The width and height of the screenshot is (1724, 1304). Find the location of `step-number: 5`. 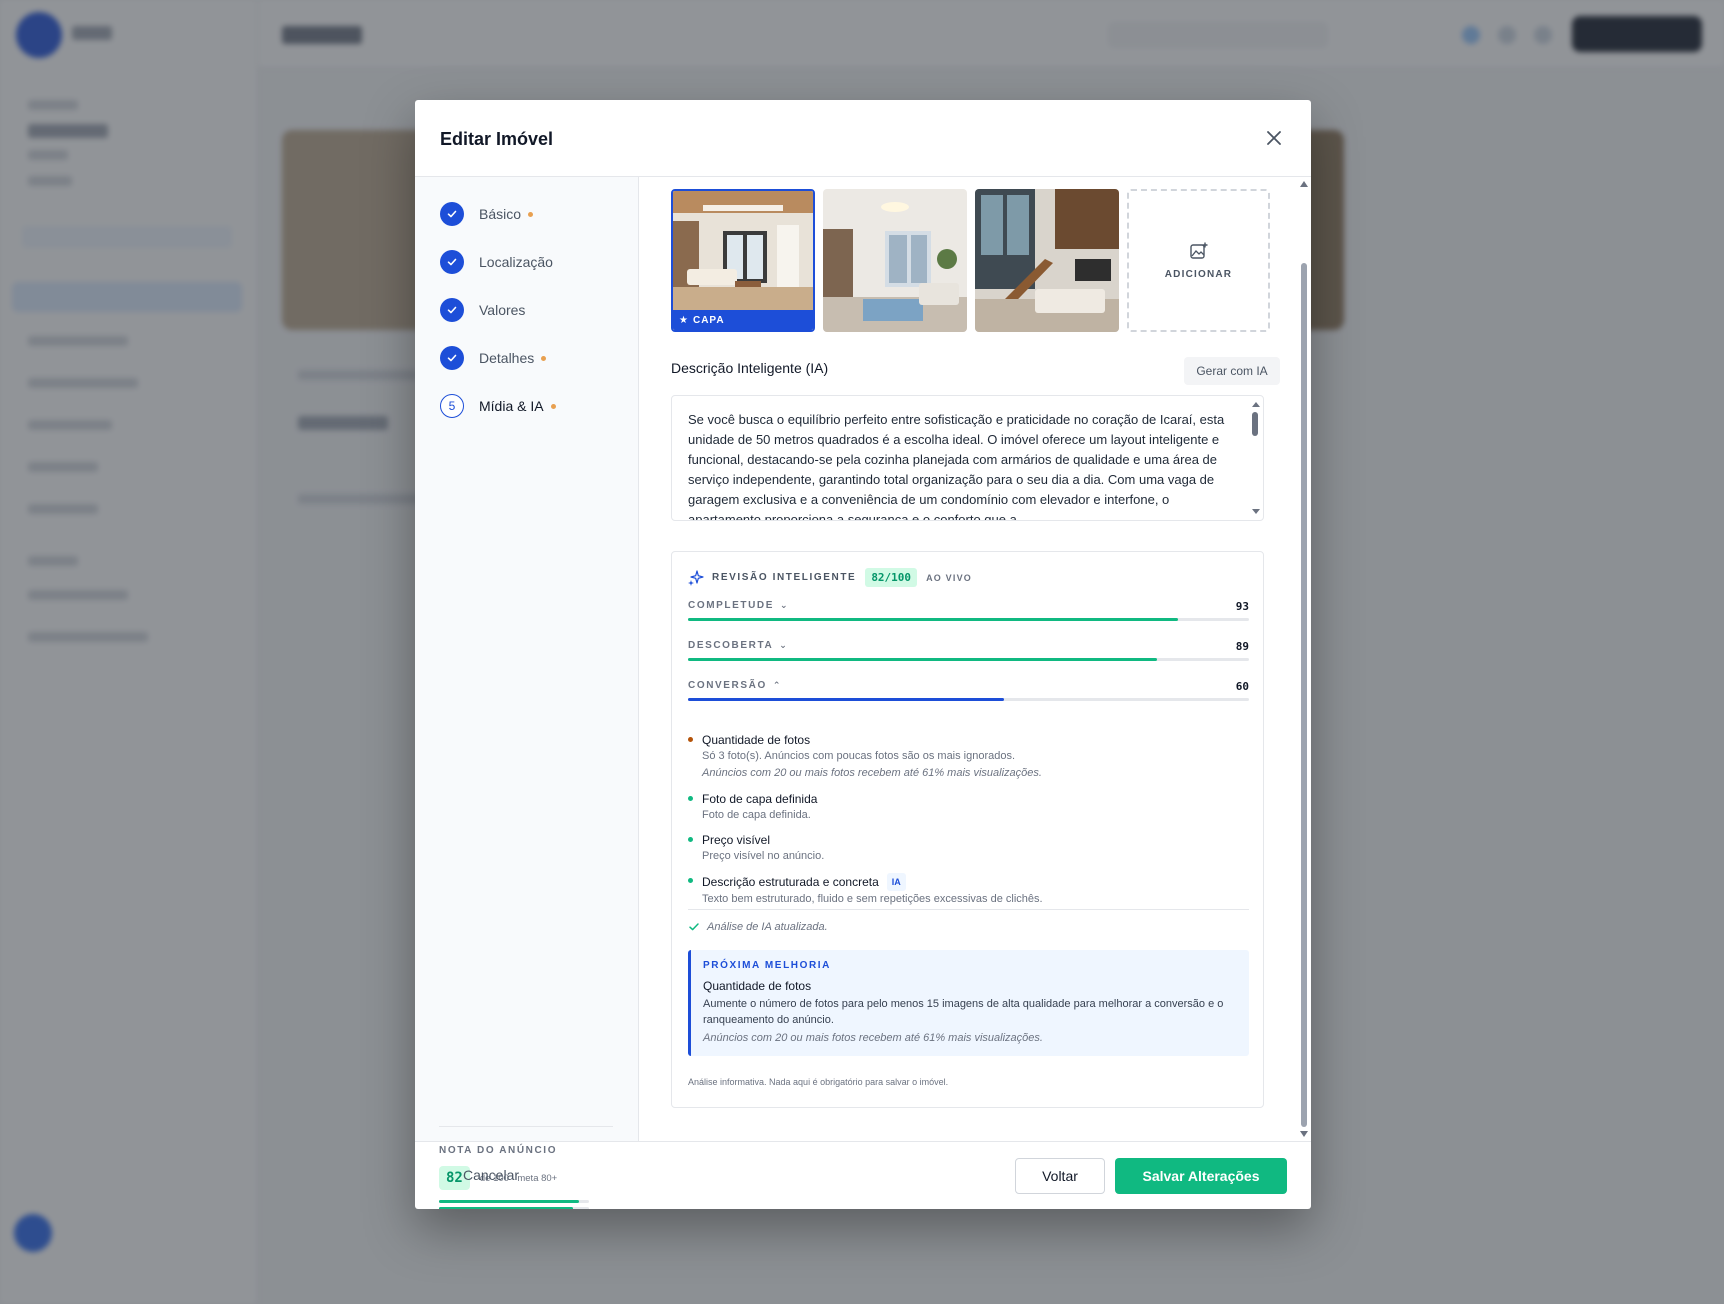

step-number: 5 is located at coordinates (452, 406).